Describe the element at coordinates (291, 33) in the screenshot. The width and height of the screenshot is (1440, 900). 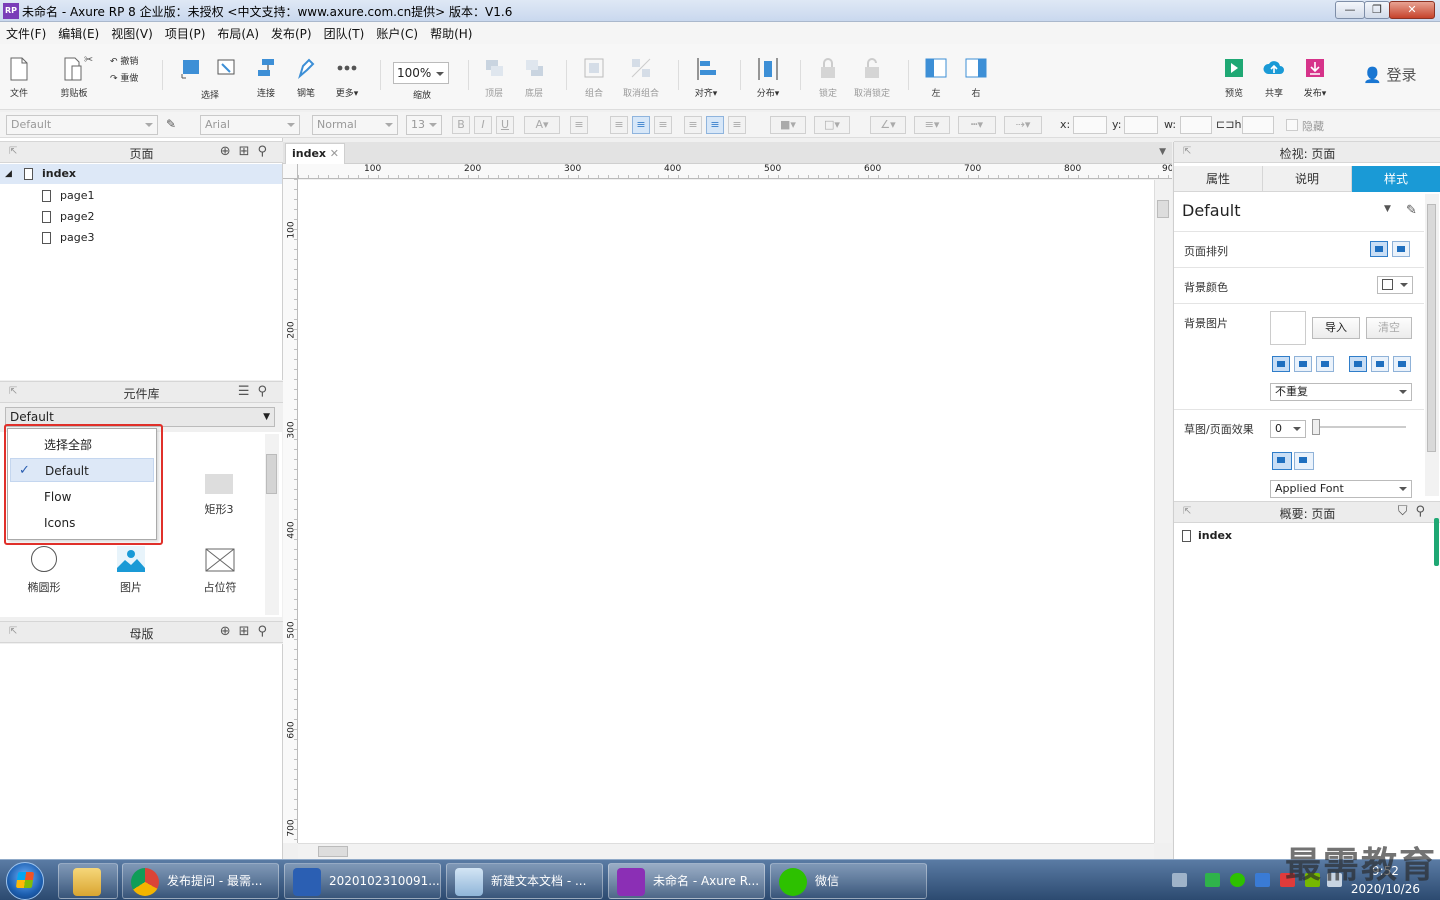
I see `menu-publish: 发布(P)` at that location.